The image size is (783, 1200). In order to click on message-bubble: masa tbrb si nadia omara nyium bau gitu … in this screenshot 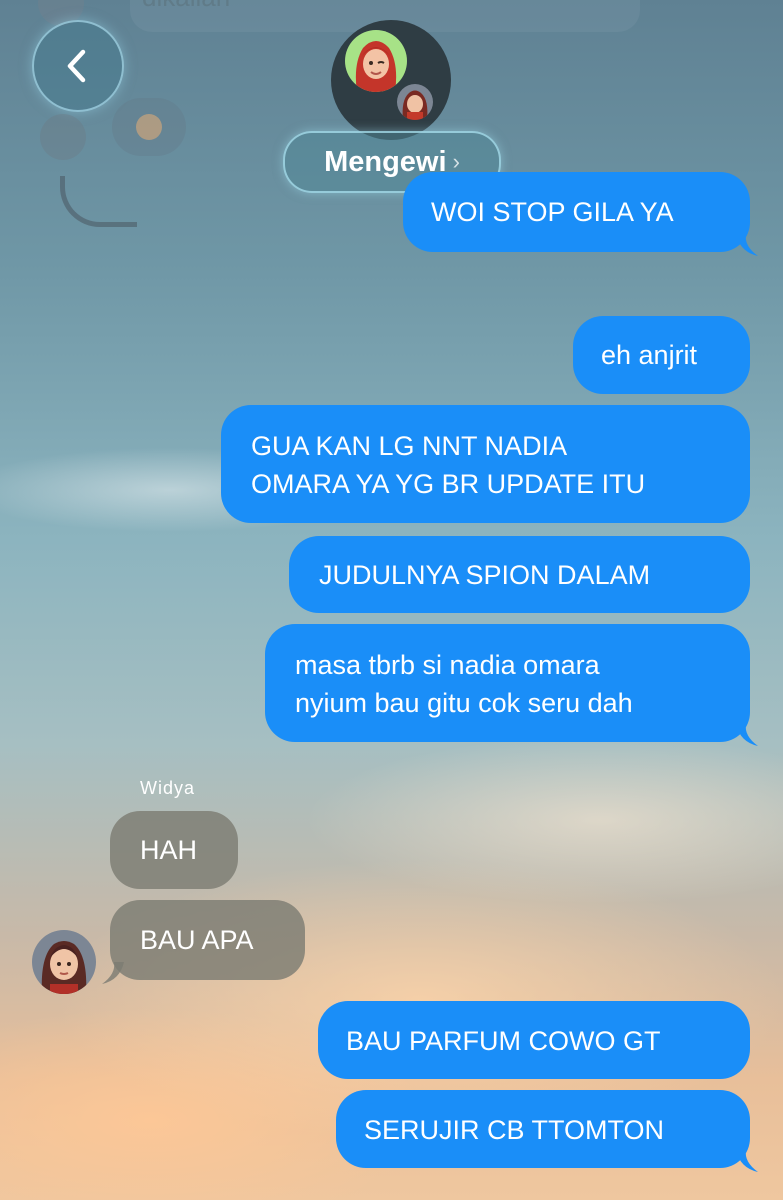, I will do `click(511, 685)`.